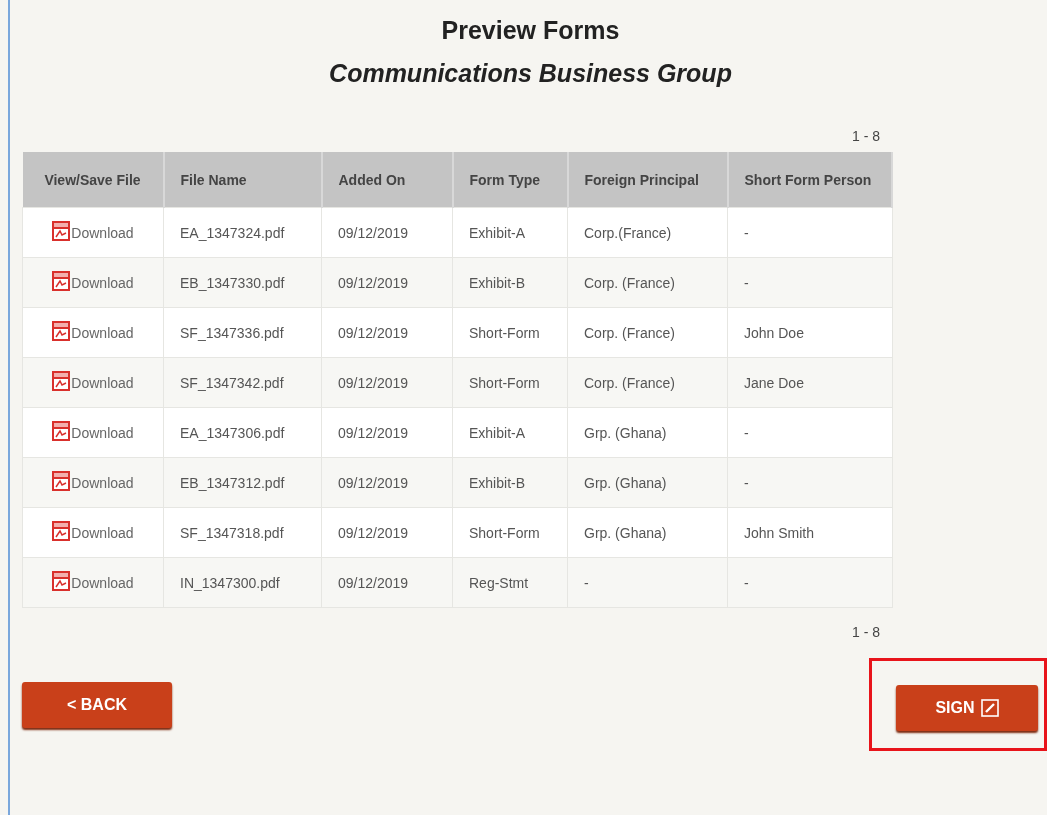 The image size is (1047, 815). What do you see at coordinates (809, 332) in the screenshot?
I see `table-cell: John Doe` at bounding box center [809, 332].